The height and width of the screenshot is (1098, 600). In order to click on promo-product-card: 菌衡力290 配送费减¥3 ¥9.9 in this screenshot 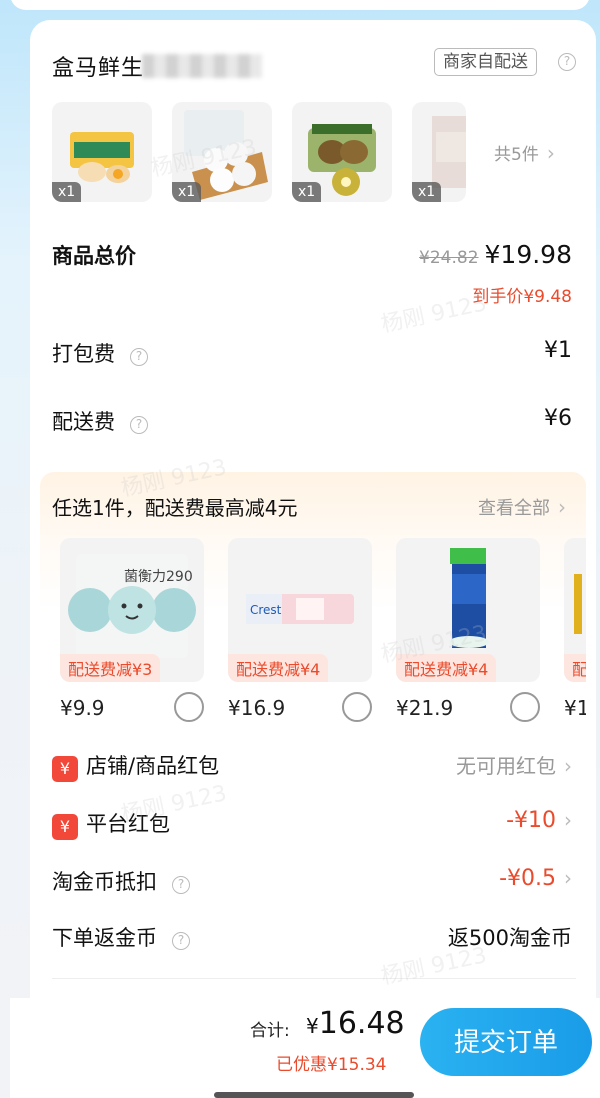, I will do `click(132, 630)`.